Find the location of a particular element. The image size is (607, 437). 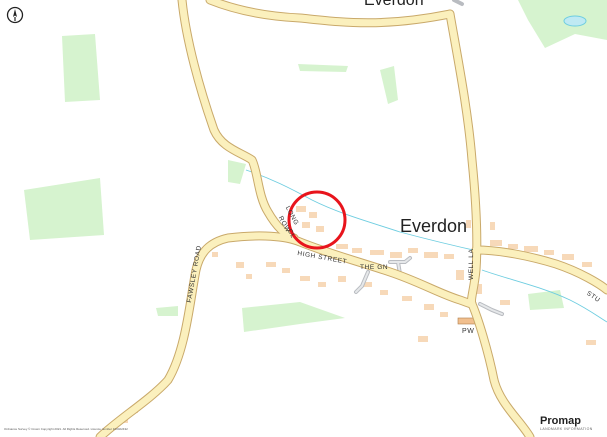

minor-road is located at coordinates (458, 3).